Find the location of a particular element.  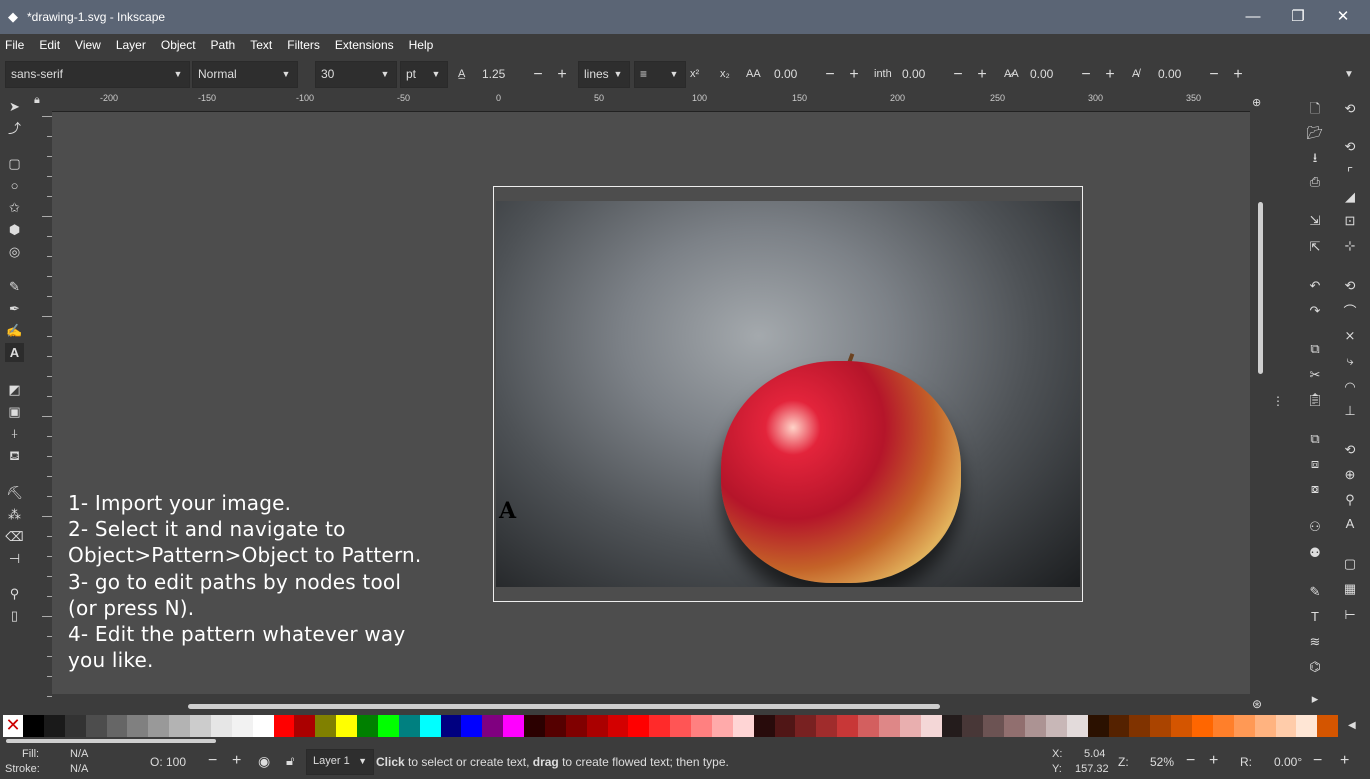

kerning-input: 0.00 is located at coordinates (1041, 74).